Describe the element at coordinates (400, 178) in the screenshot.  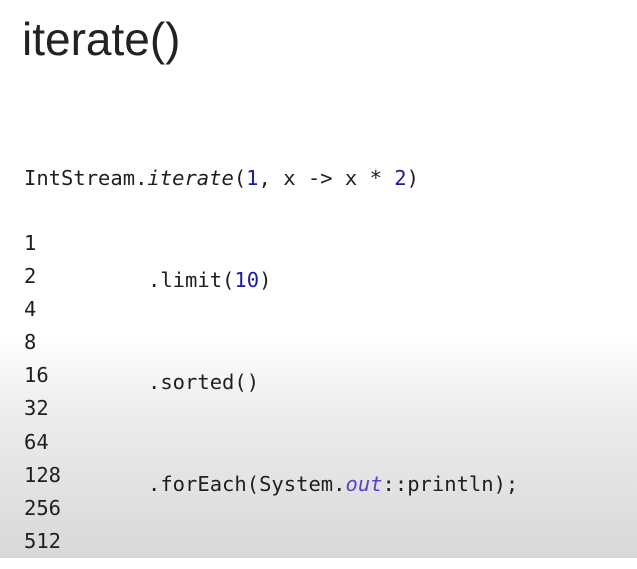
I see `code-factor-number: 2` at that location.